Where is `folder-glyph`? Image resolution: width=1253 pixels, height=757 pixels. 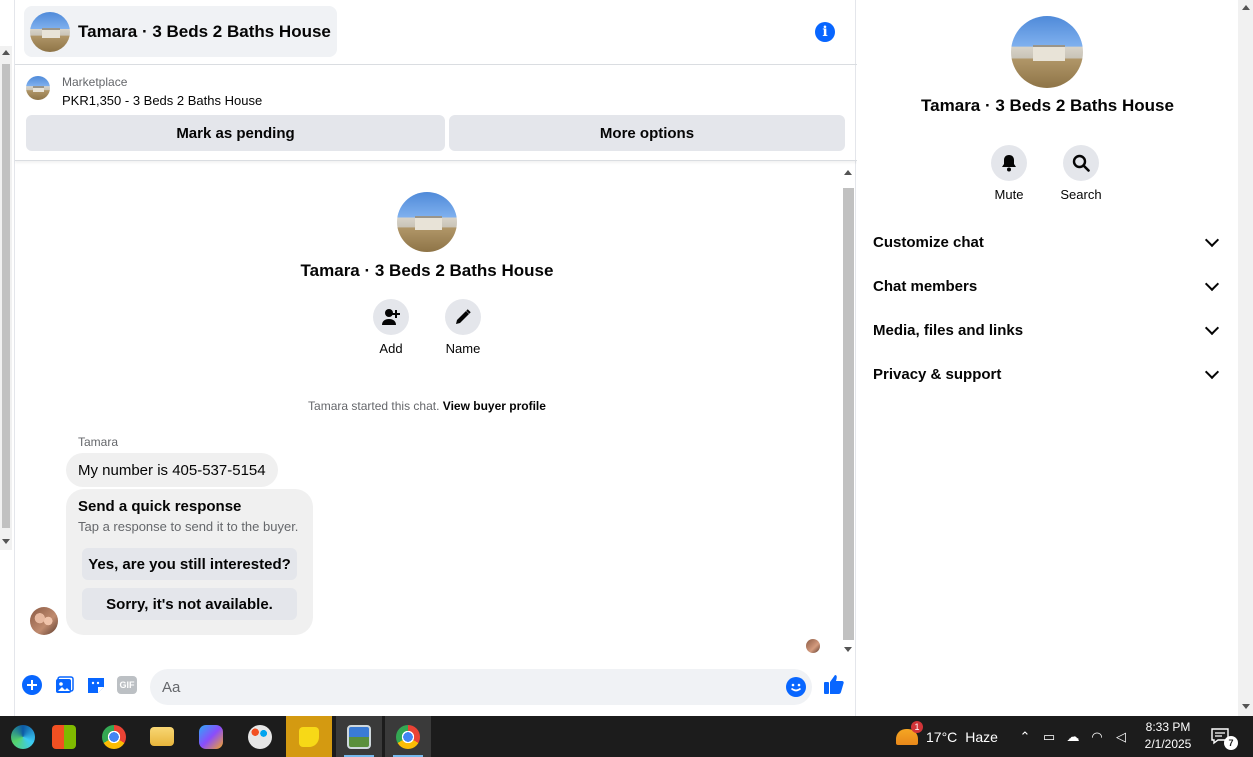
folder-glyph is located at coordinates (162, 736).